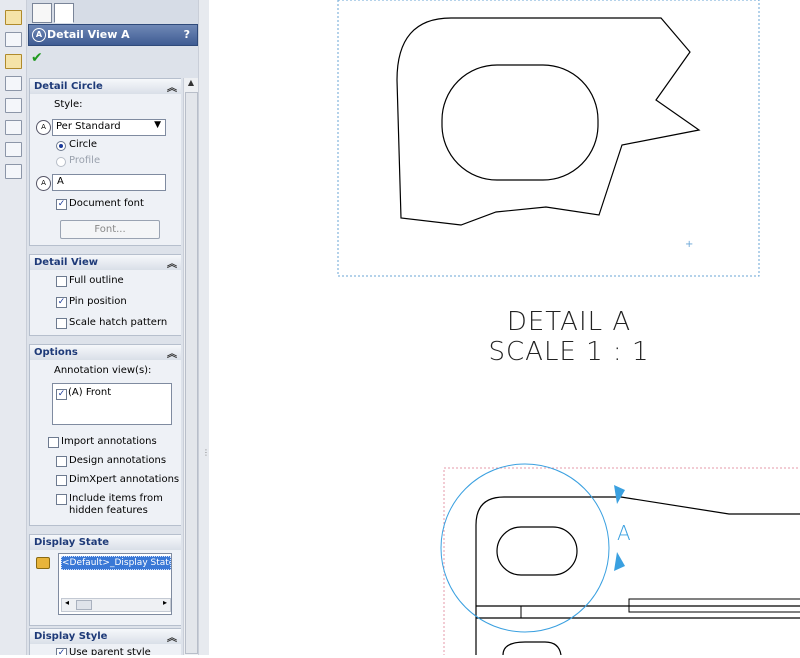 This screenshot has height=658, width=800. I want to click on annotation-views-list: ✓ (A) Front, so click(112, 404).